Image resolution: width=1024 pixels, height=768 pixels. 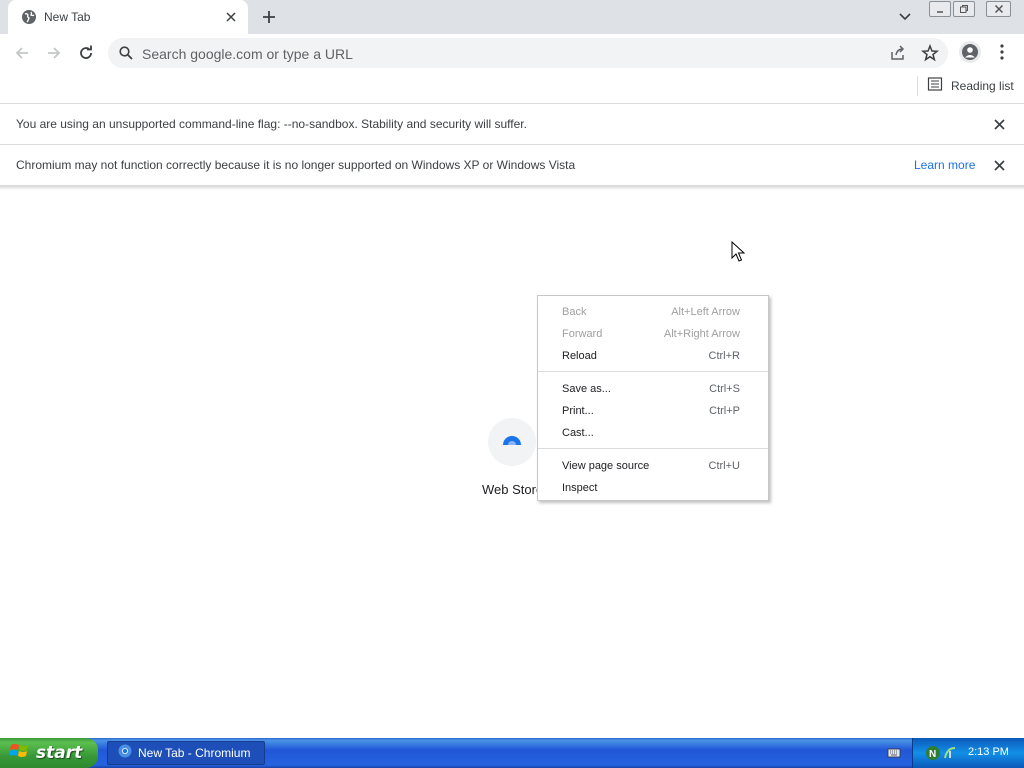 I want to click on menu-item-label: Forward, so click(x=582, y=334).